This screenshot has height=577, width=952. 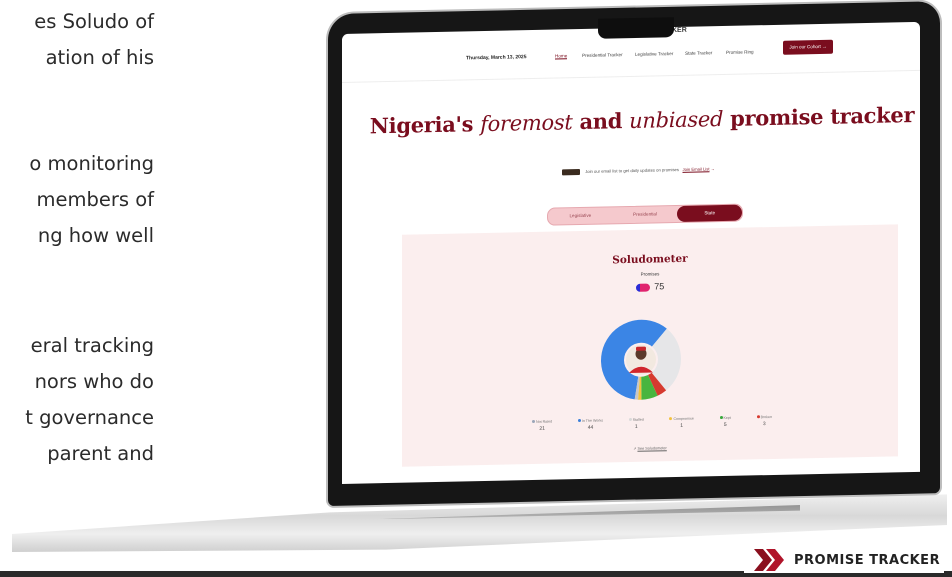 I want to click on legend-value: 21, so click(x=542, y=428).